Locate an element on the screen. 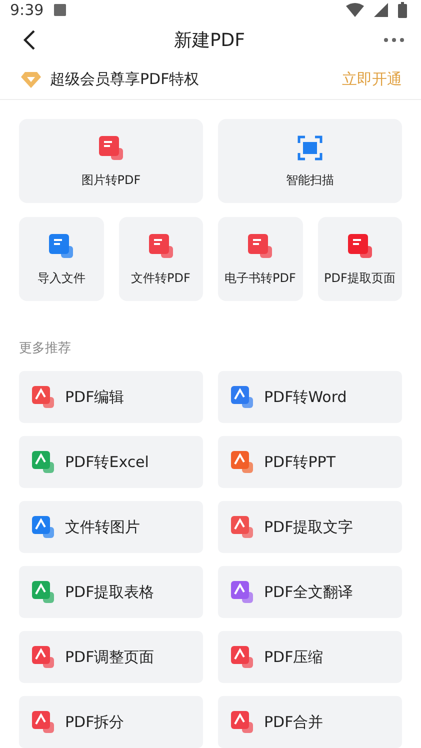  tool-label: 图片转PDF is located at coordinates (111, 180).